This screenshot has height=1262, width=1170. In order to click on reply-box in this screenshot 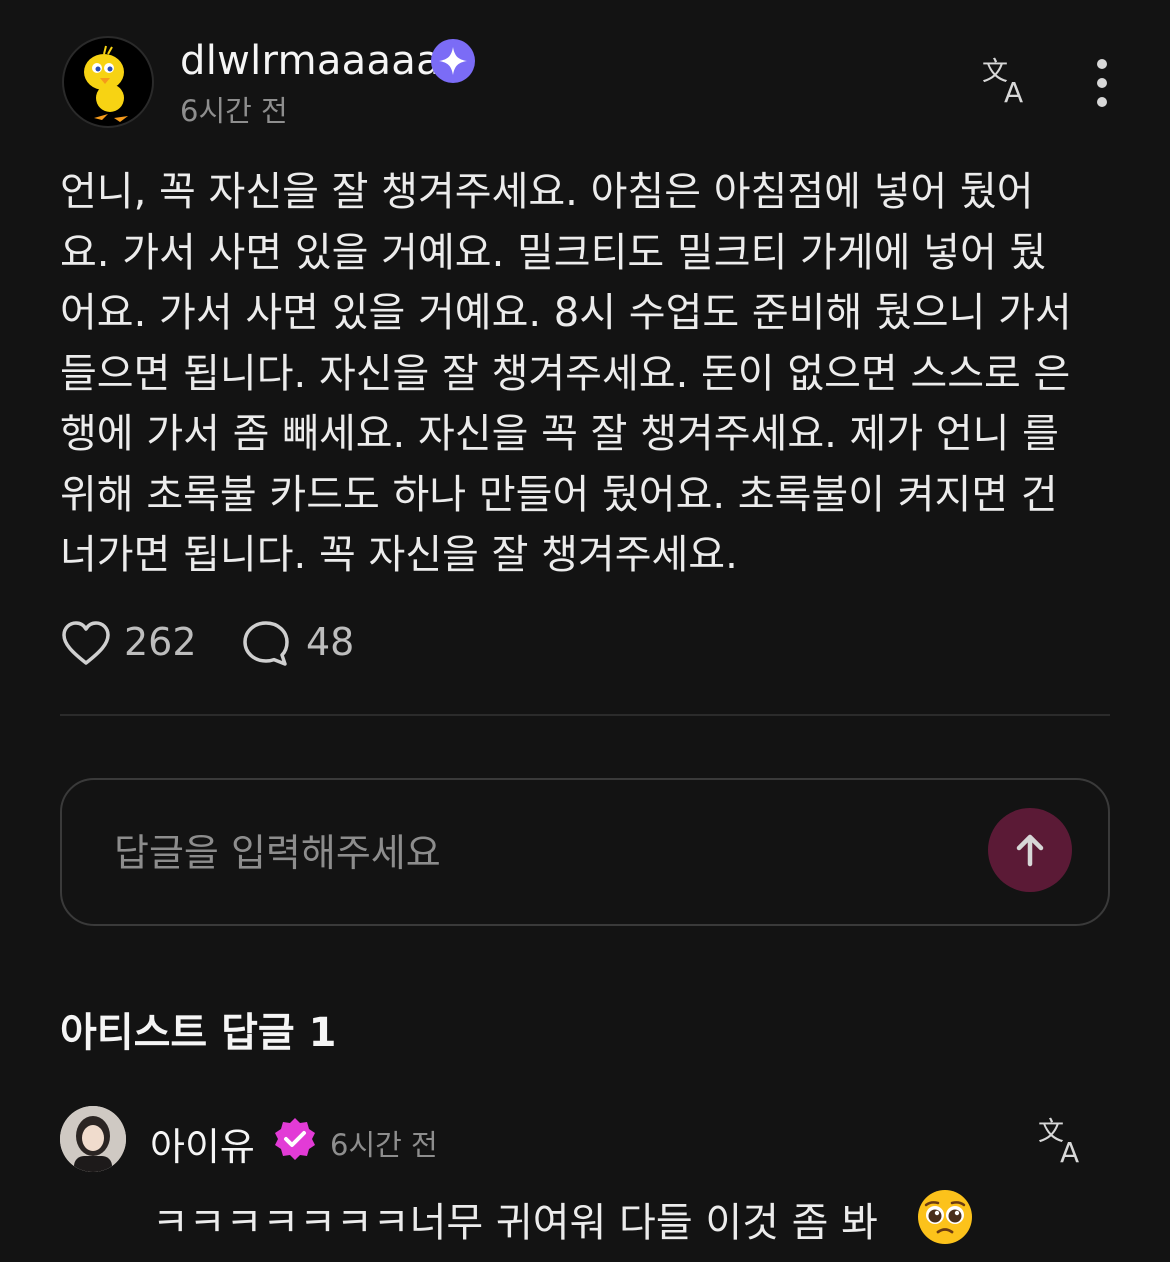, I will do `click(585, 852)`.